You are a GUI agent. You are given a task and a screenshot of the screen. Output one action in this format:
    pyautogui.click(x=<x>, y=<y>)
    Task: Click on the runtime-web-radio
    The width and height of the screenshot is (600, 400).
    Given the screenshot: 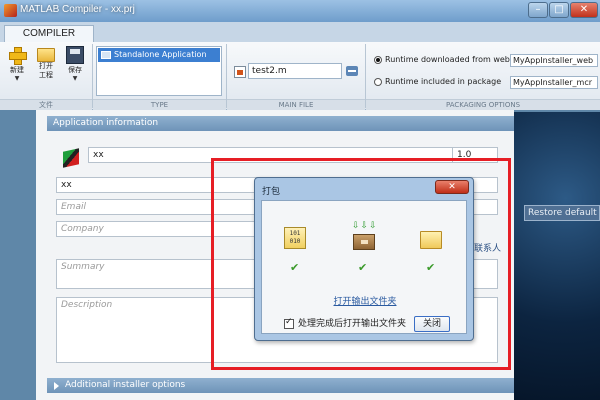 What is the action you would take?
    pyautogui.click(x=378, y=60)
    